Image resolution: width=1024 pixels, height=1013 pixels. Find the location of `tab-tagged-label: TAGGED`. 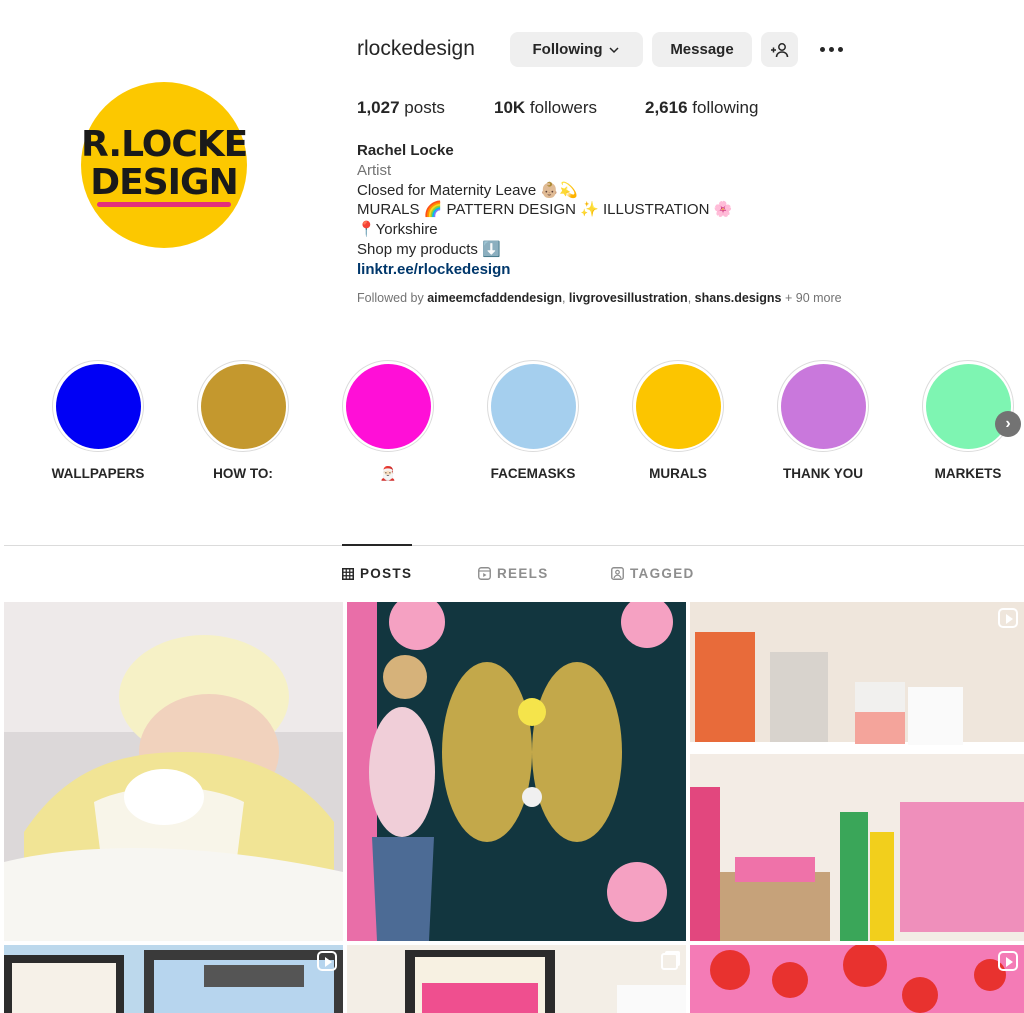

tab-tagged-label: TAGGED is located at coordinates (662, 573).